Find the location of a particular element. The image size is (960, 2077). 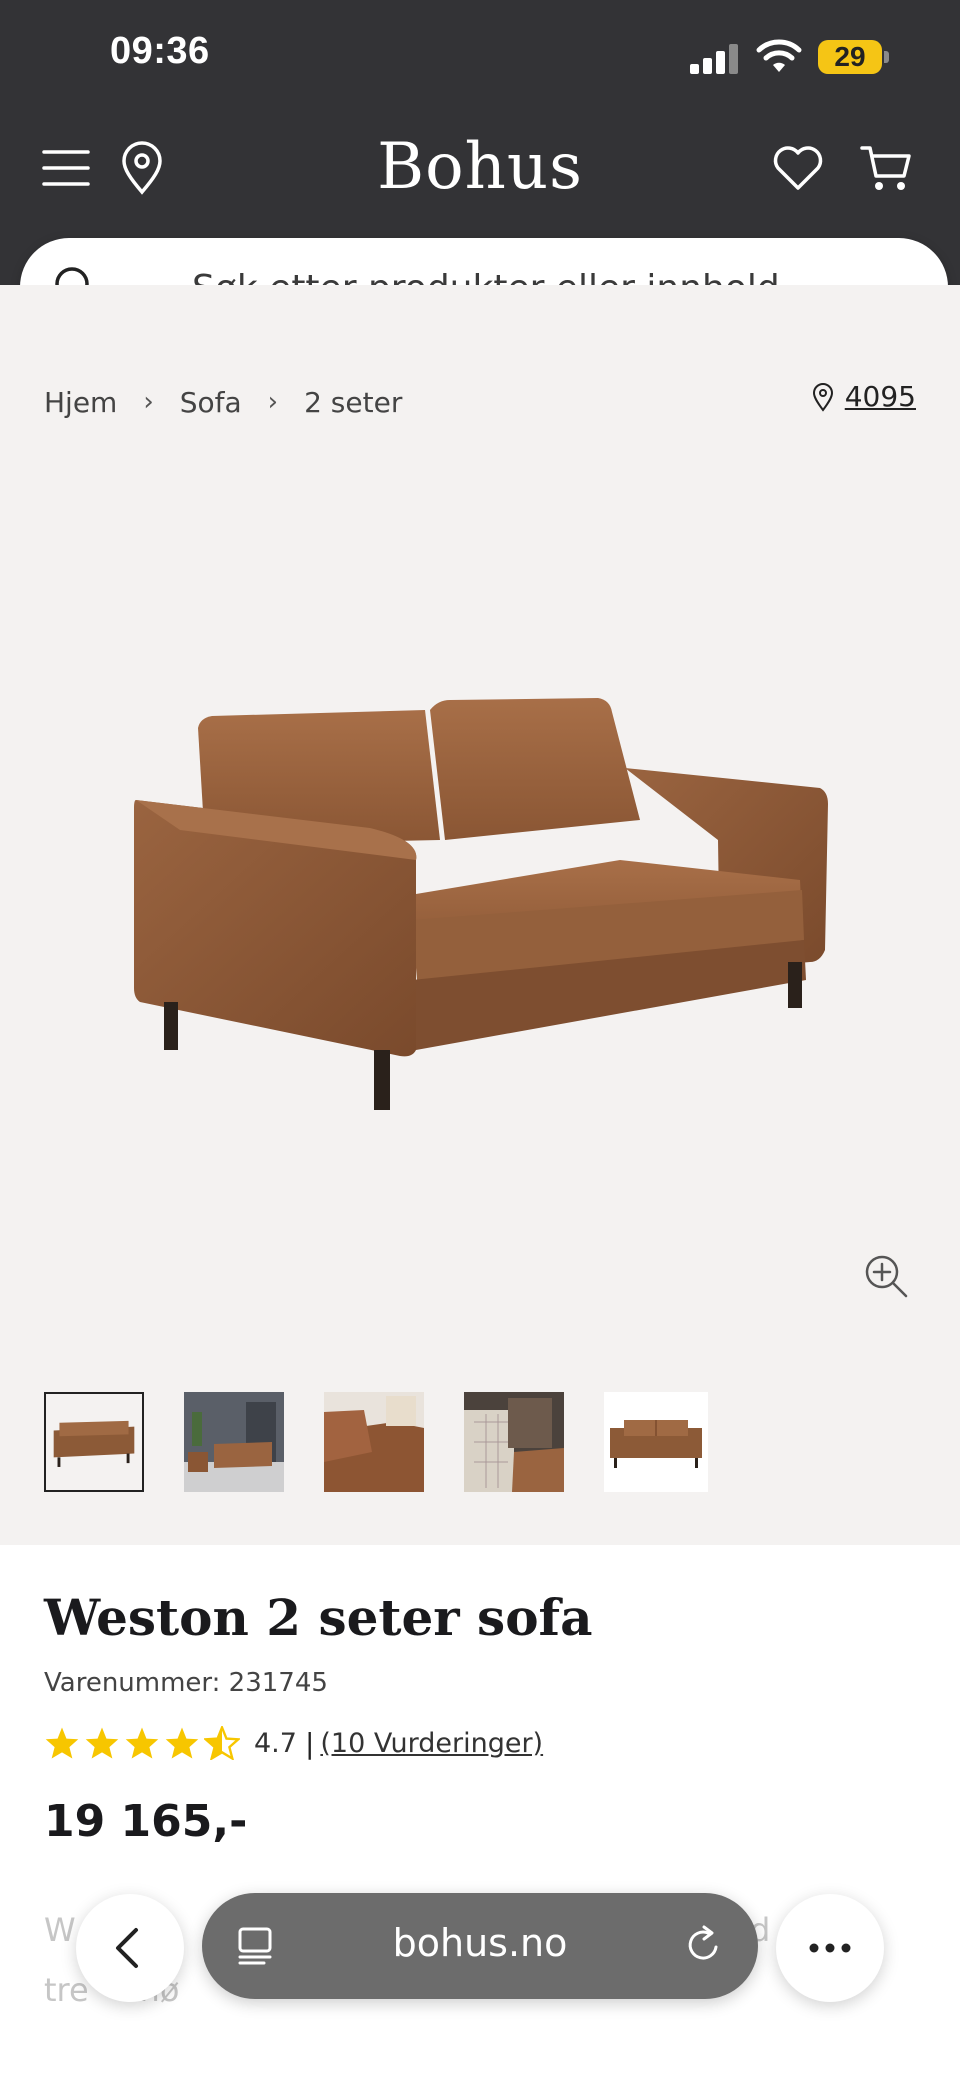

status-time: 09:36 is located at coordinates (160, 51).